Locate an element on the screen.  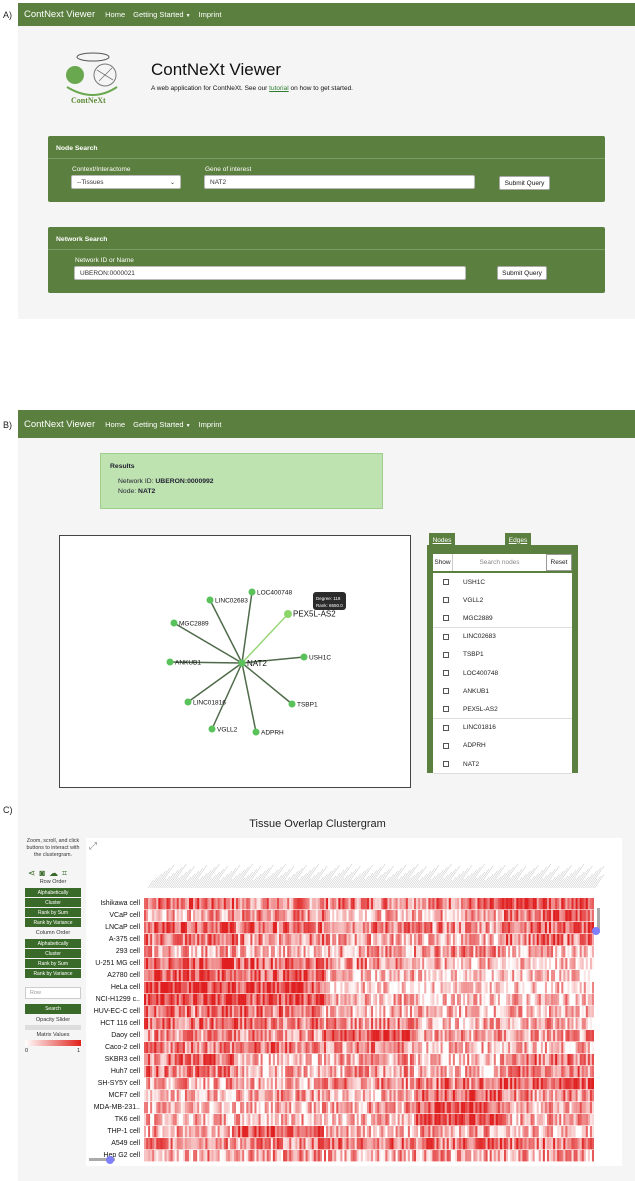
heatmap-row-label: MCF7 cell is located at coordinates (124, 1095).